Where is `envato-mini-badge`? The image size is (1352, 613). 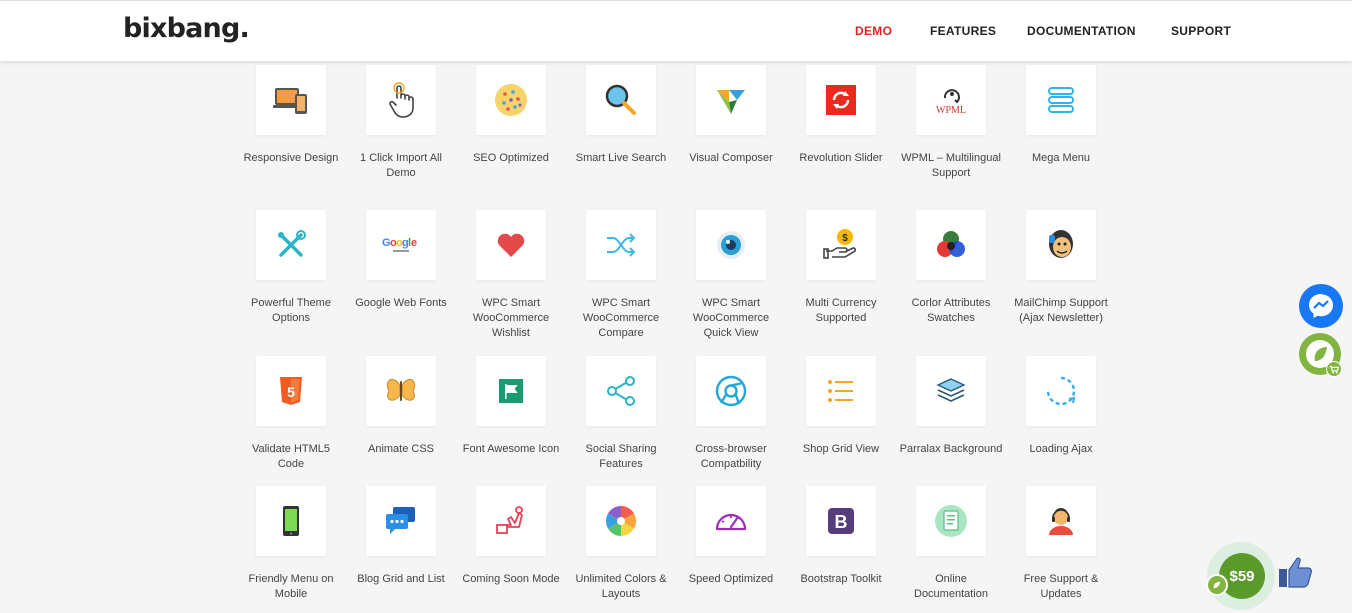 envato-mini-badge is located at coordinates (1217, 585).